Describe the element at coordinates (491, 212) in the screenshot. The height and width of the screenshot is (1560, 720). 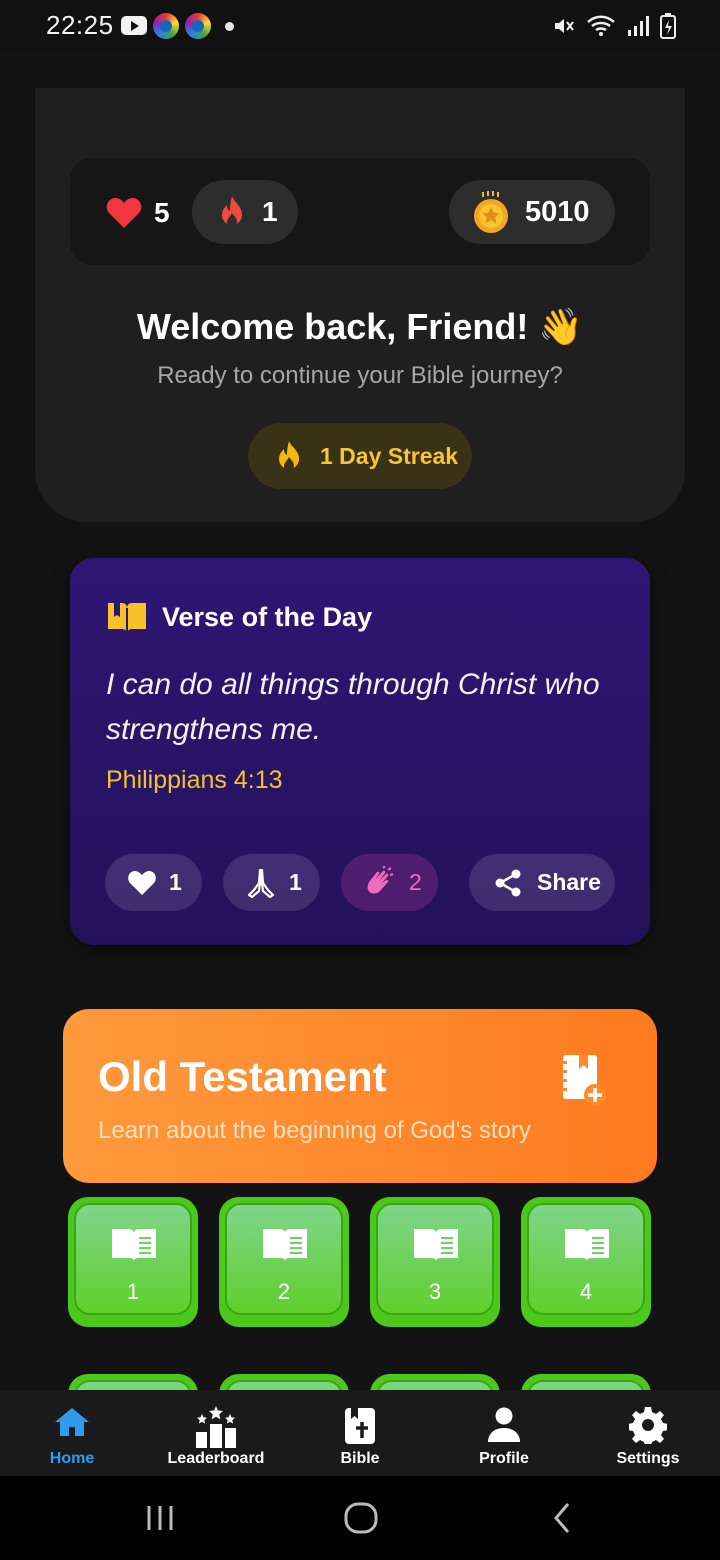
I see `coin-icon` at that location.